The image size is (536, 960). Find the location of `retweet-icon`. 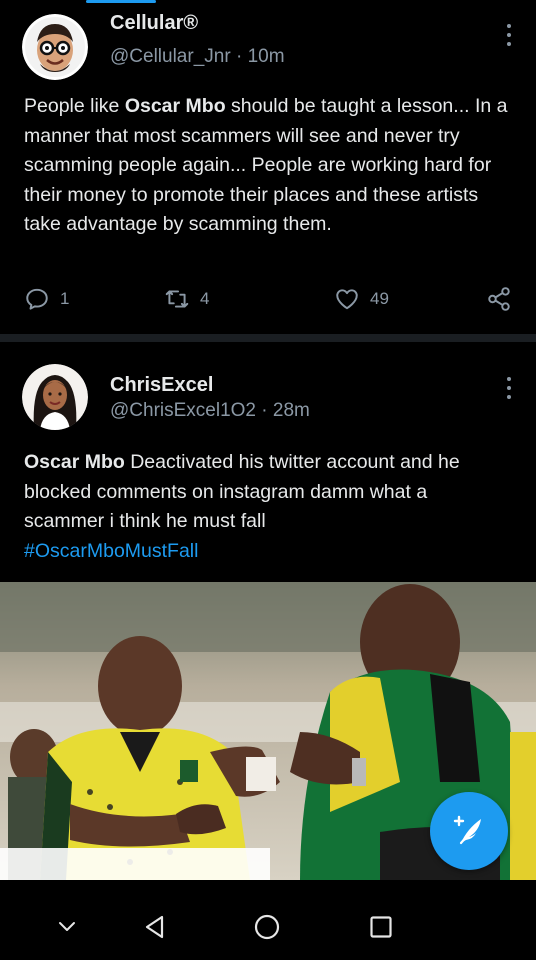

retweet-icon is located at coordinates (177, 299).